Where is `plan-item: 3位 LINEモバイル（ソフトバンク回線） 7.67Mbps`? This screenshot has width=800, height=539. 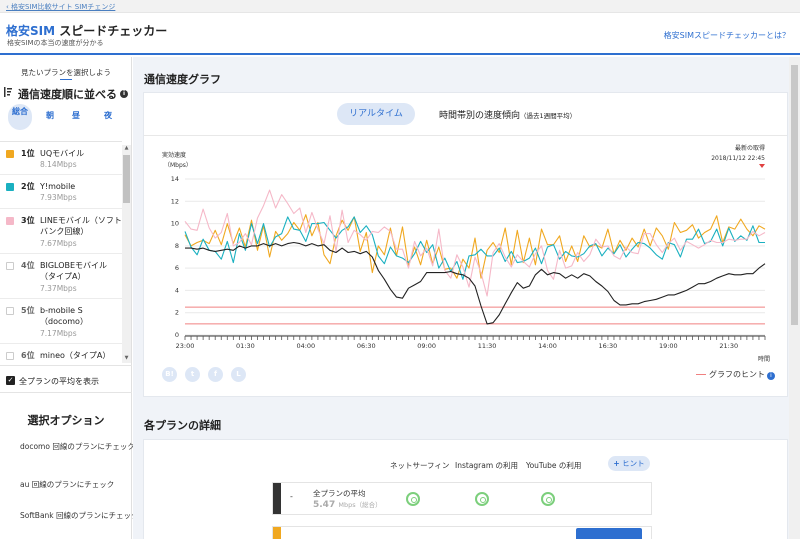
plan-item: 3位 LINEモバイル（ソフトバンク回線） 7.67Mbps is located at coordinates (61, 231).